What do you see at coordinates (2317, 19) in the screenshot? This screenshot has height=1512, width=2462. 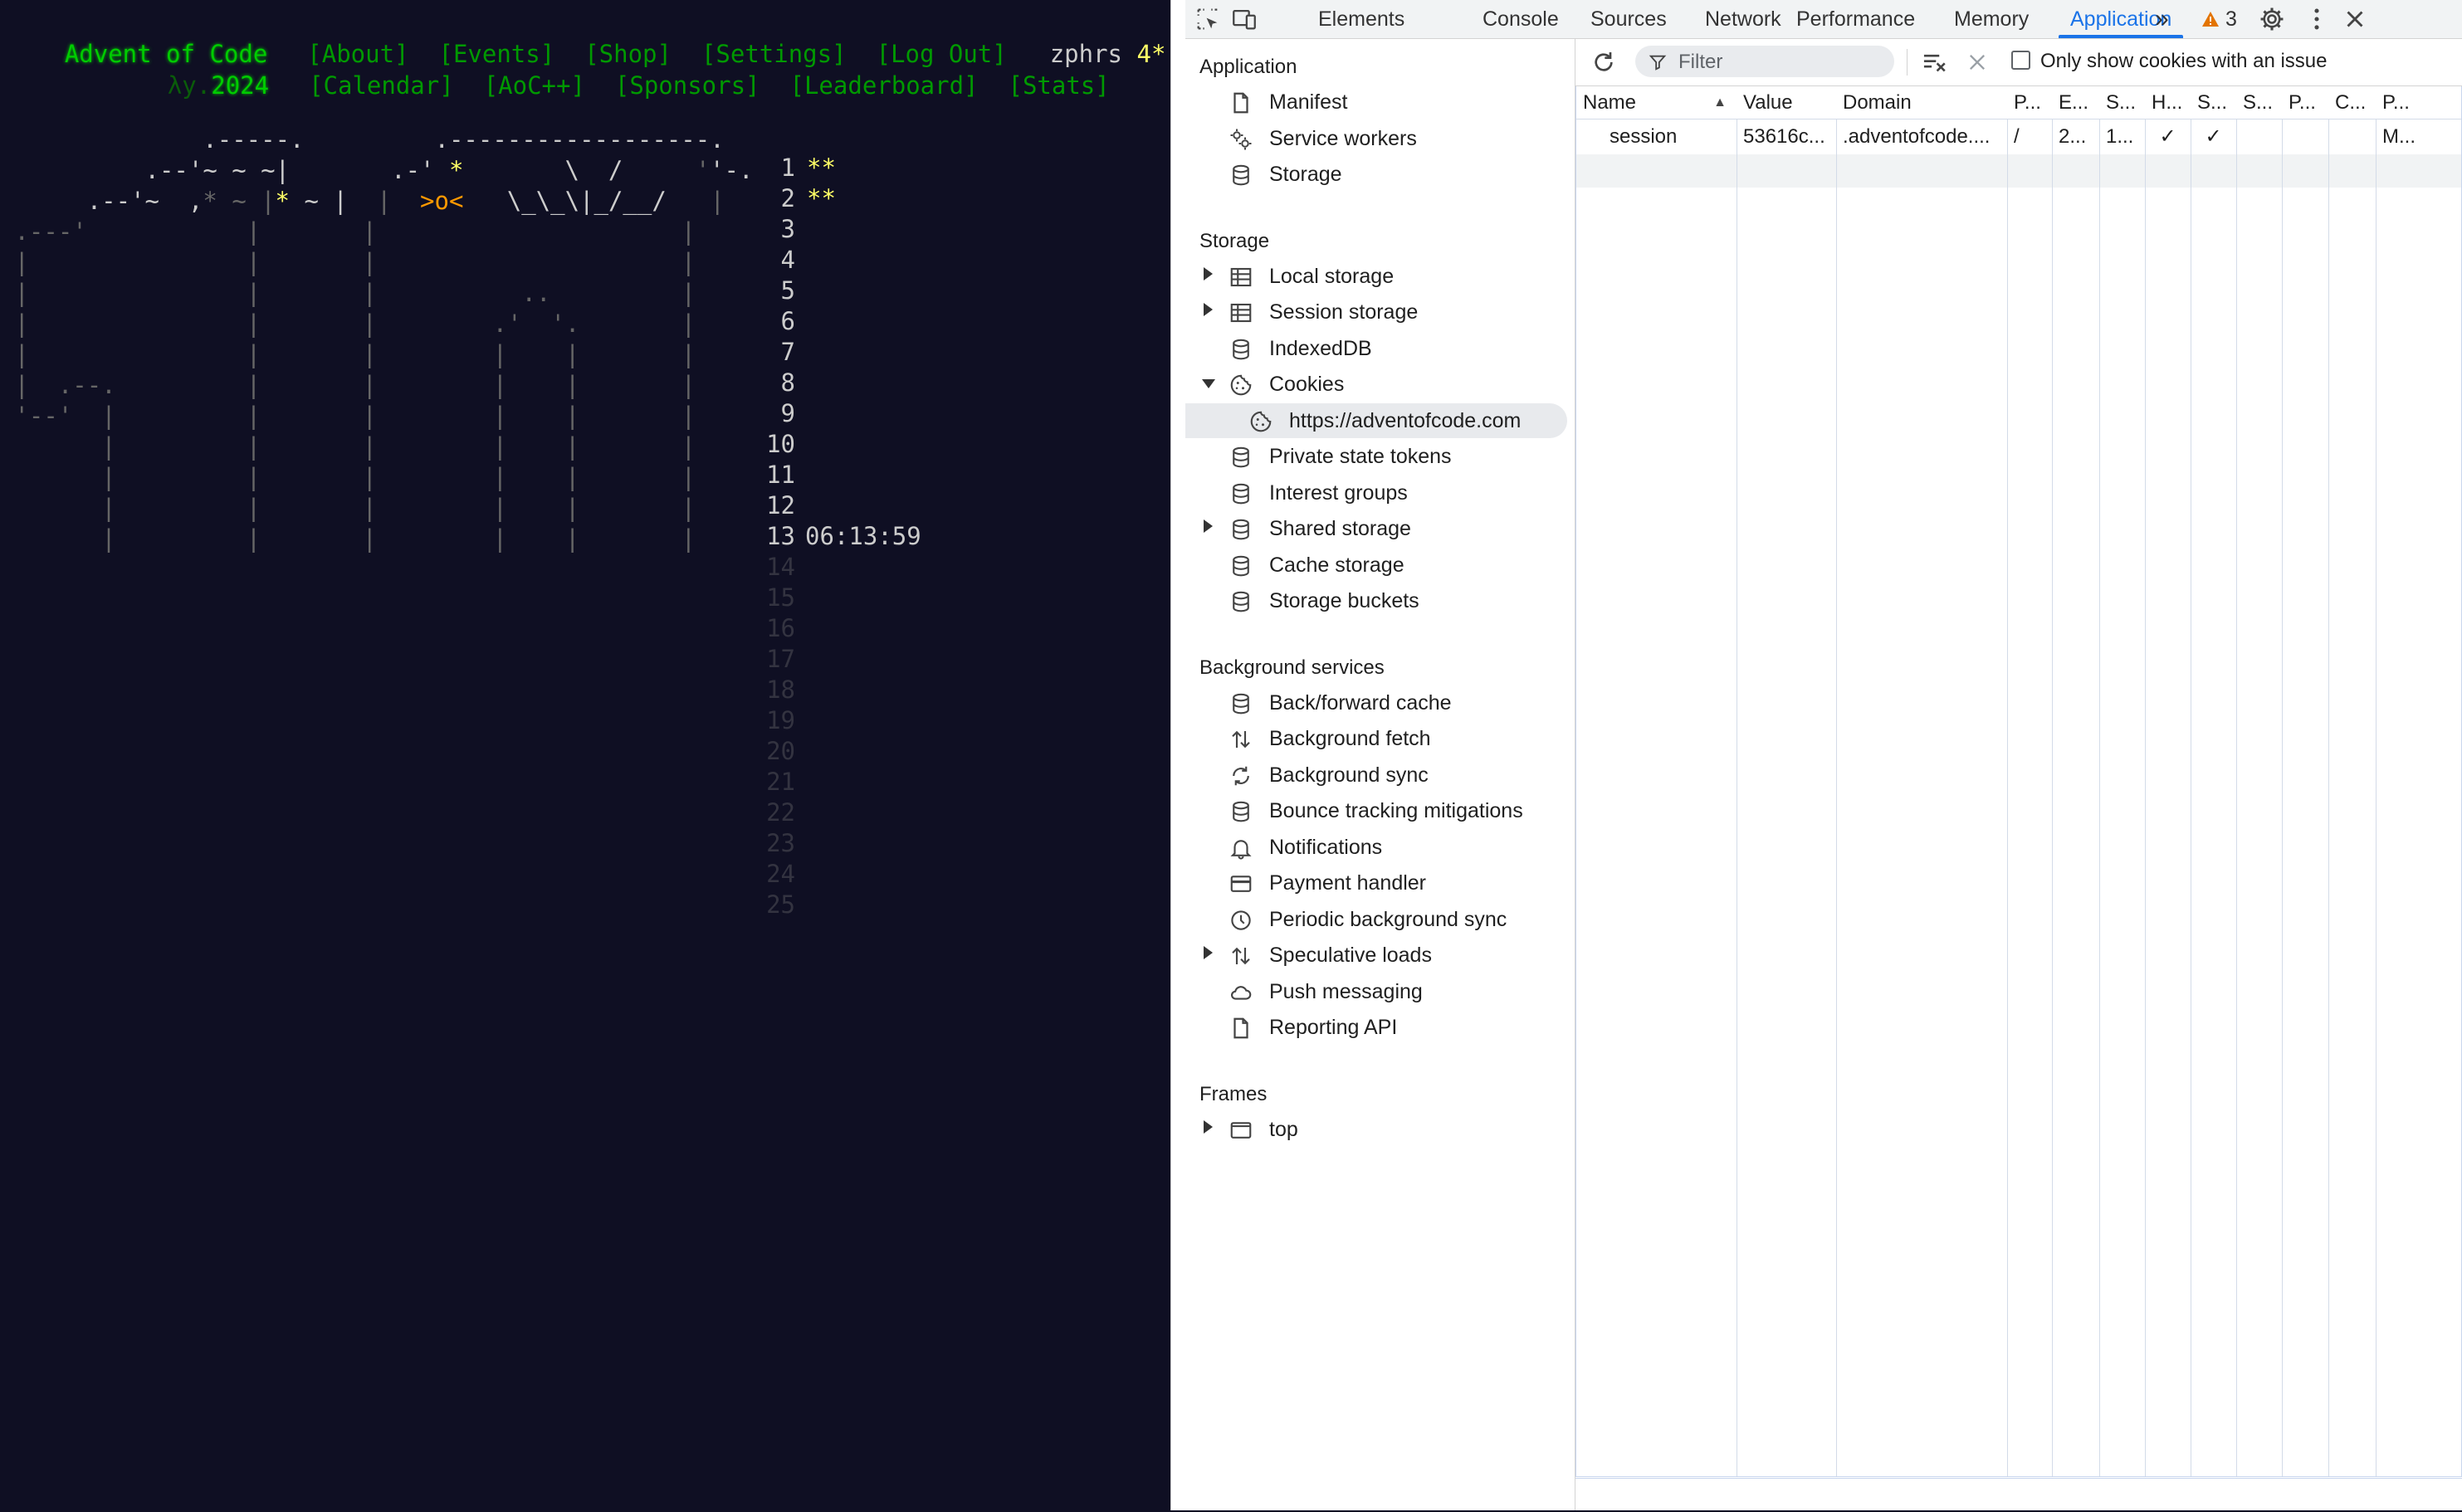 I see `kebab-menu-icon` at bounding box center [2317, 19].